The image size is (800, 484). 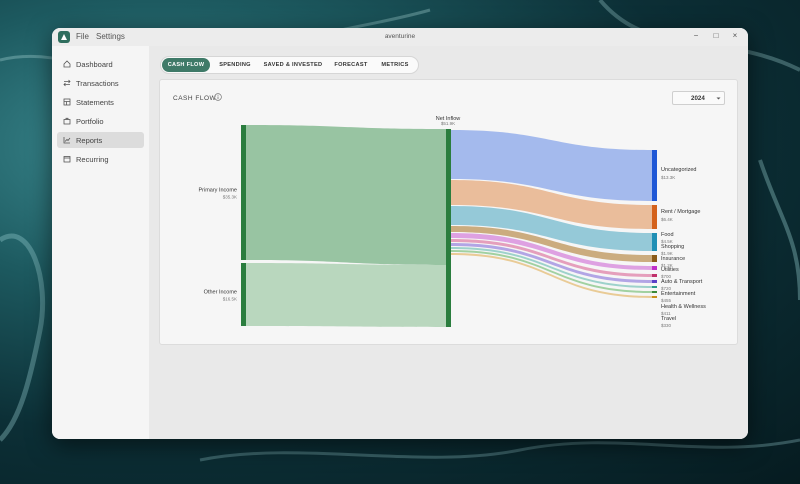 What do you see at coordinates (346, 295) in the screenshot?
I see `sankey-link-other-income` at bounding box center [346, 295].